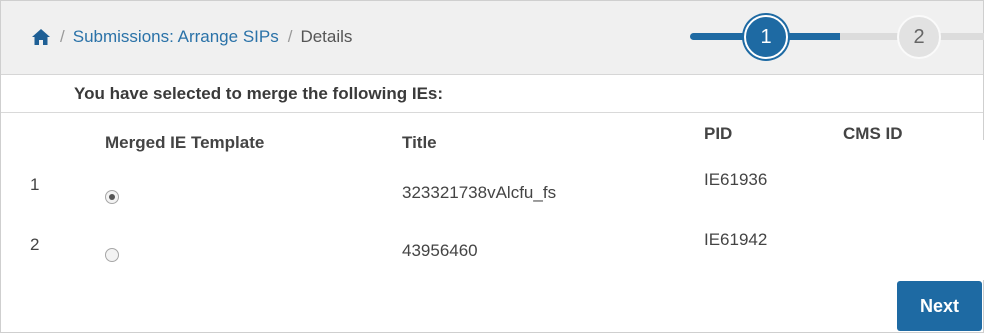  What do you see at coordinates (185, 142) in the screenshot?
I see `column-header-merged-ie-template: Merged IE Template` at bounding box center [185, 142].